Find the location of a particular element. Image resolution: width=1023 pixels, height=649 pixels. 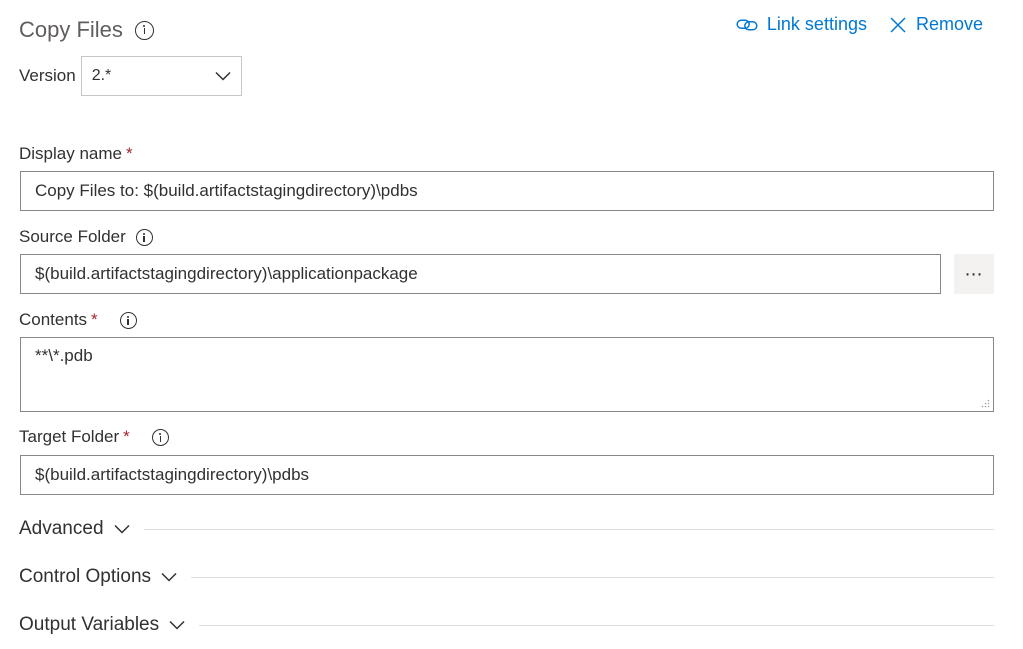

ellipsis-icon: ⋯ is located at coordinates (974, 273).